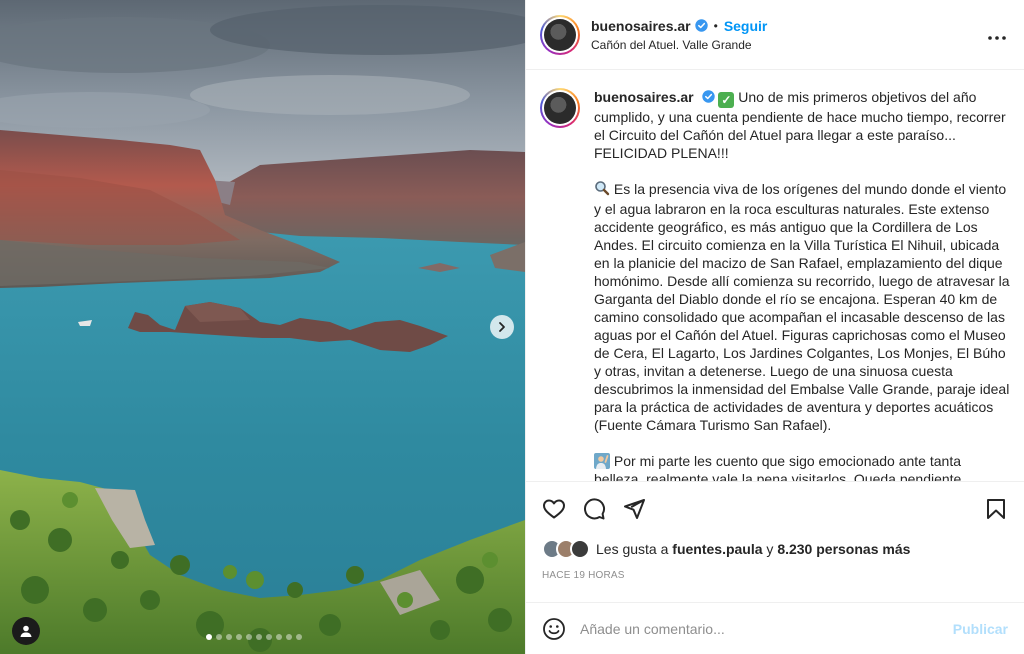  I want to click on check-mark-emoji-icon: ✓, so click(726, 100).